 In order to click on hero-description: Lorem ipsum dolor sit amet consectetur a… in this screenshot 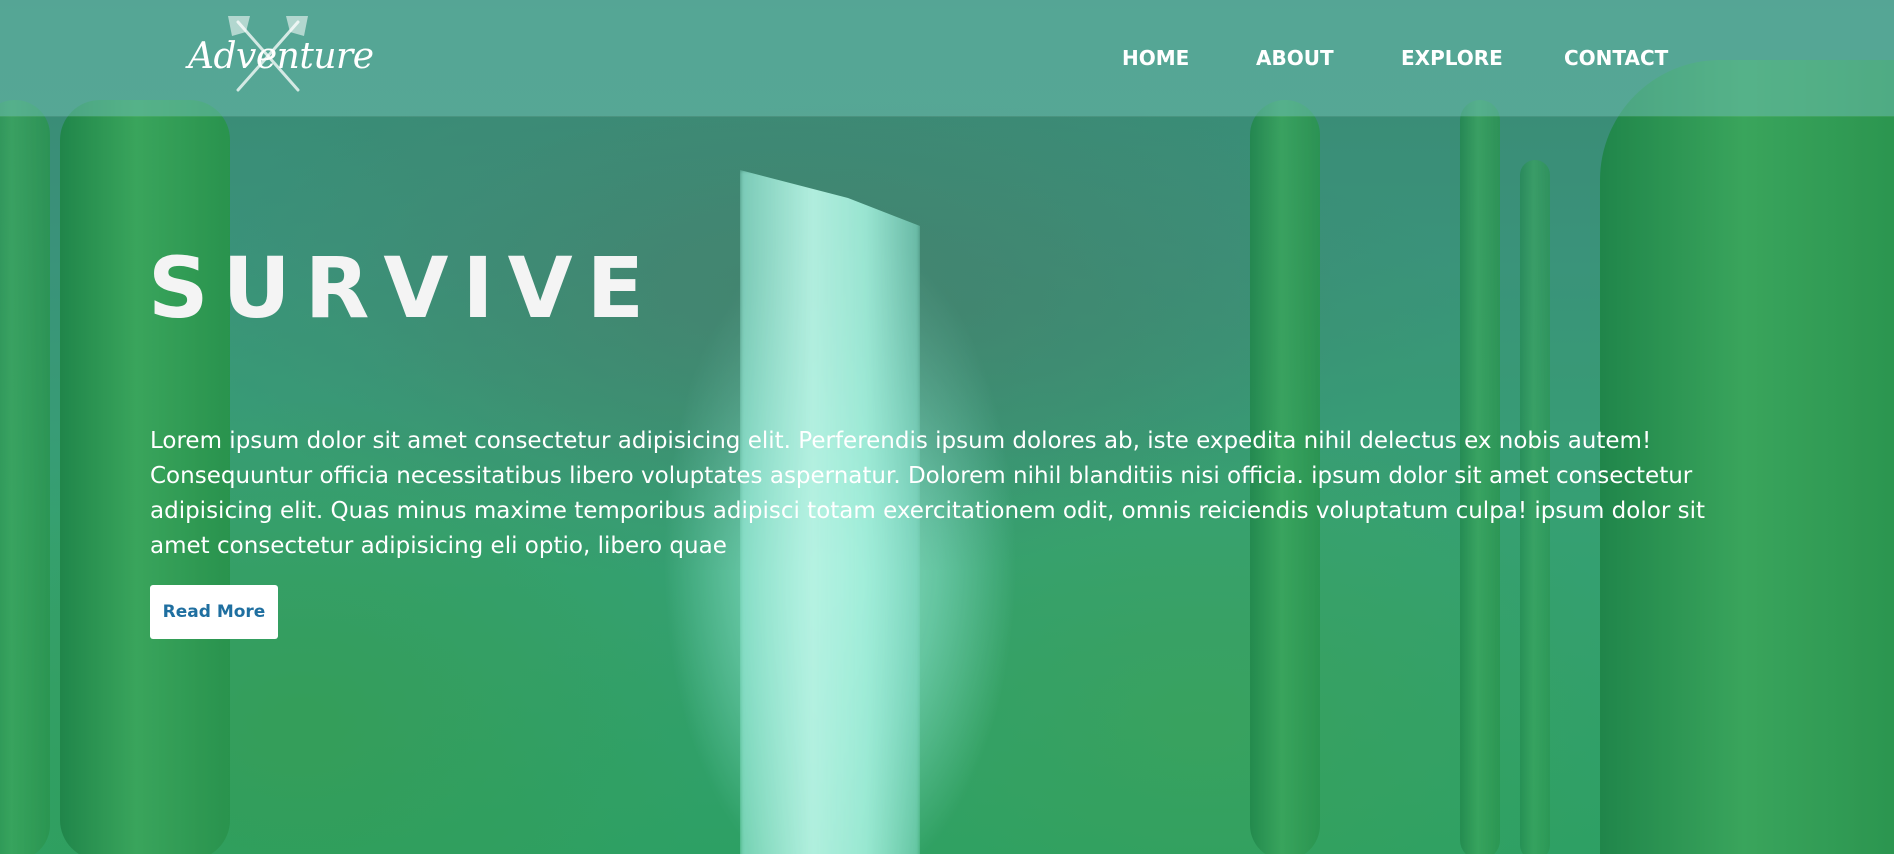, I will do `click(927, 493)`.